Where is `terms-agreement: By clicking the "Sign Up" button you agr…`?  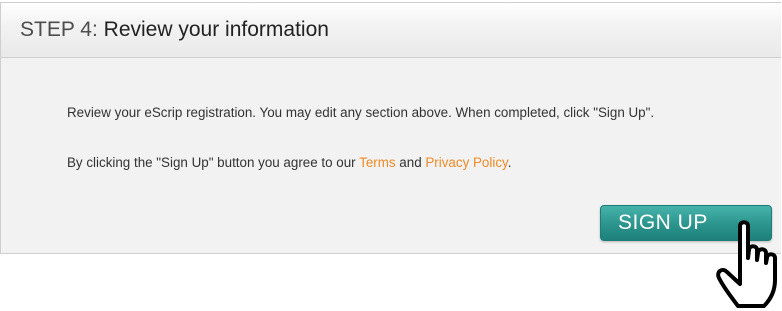 terms-agreement: By clicking the "Sign Up" button you agr… is located at coordinates (289, 162).